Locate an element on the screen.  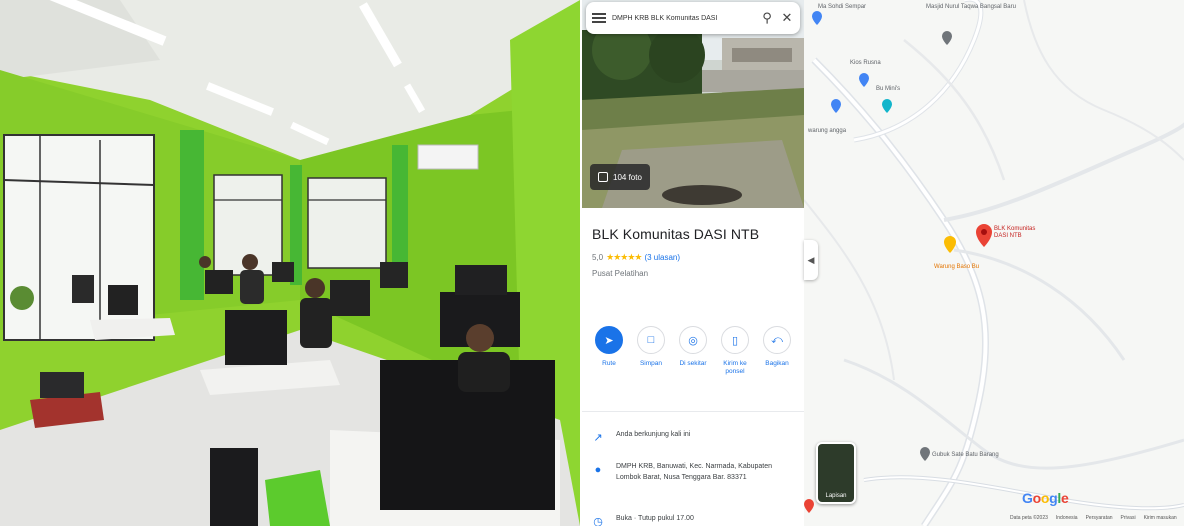
location-pin-icon: ● is located at coordinates (598, 470).